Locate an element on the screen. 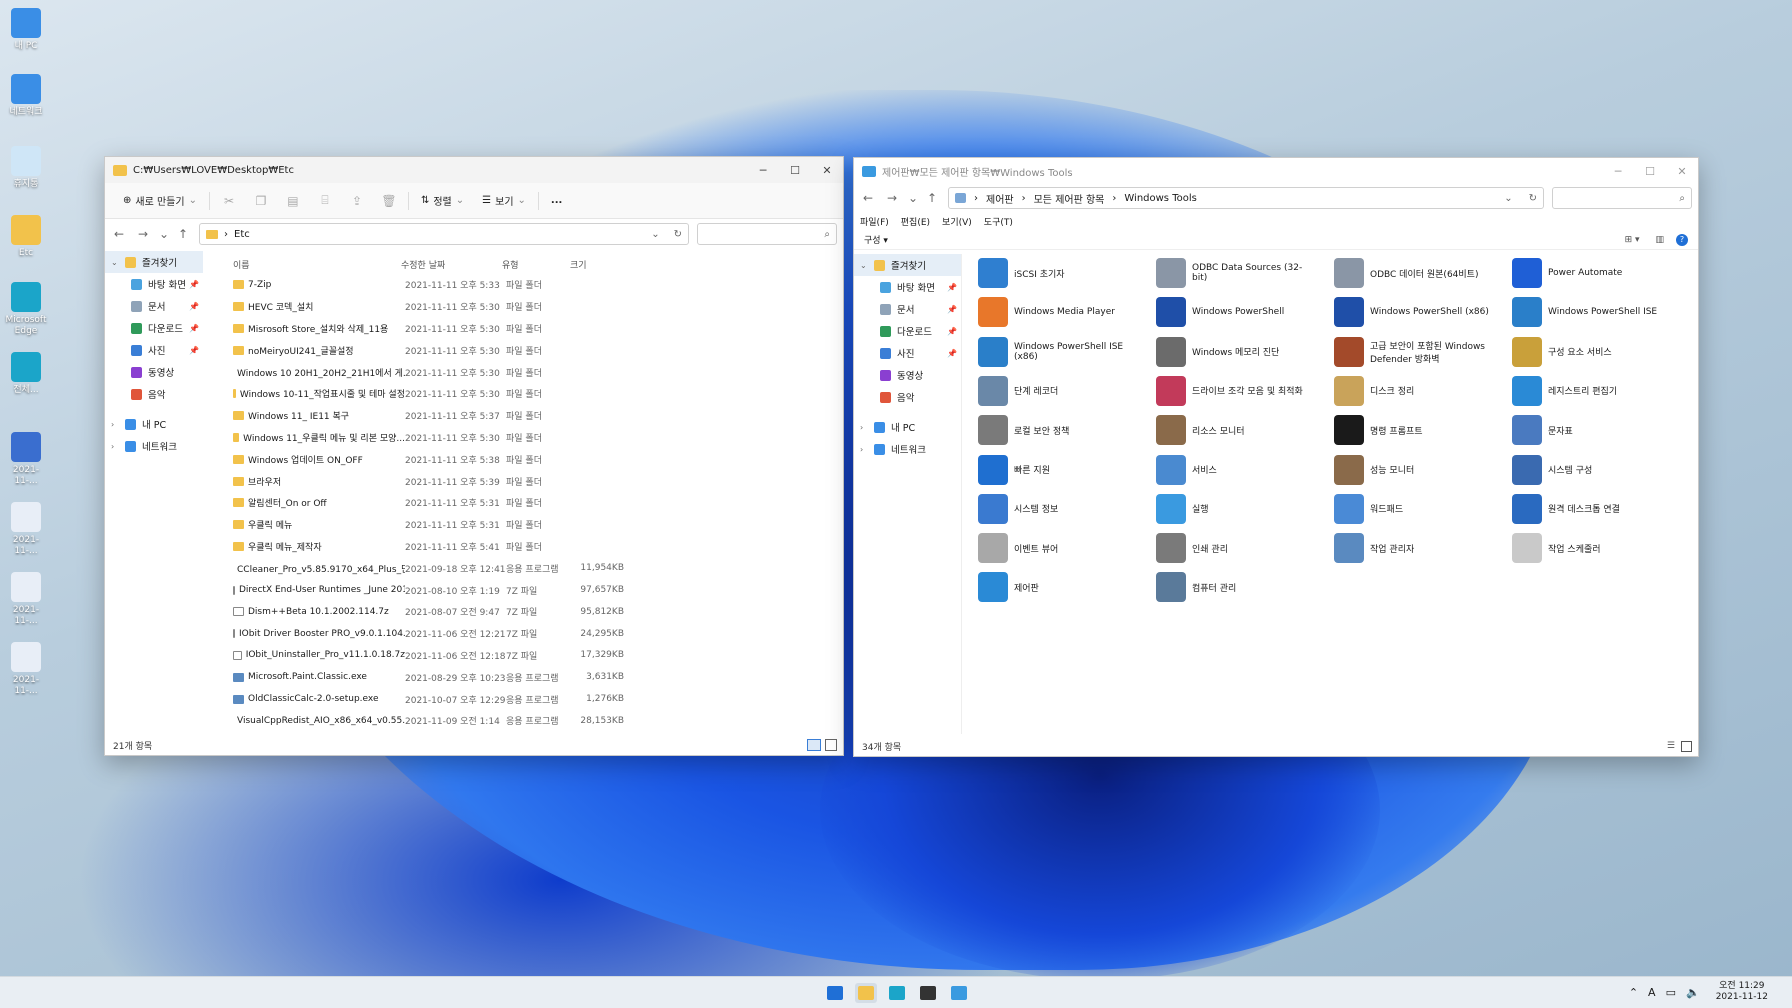 This screenshot has height=1008, width=1792. tool-item: 시스템 정보 is located at coordinates (1055, 509).